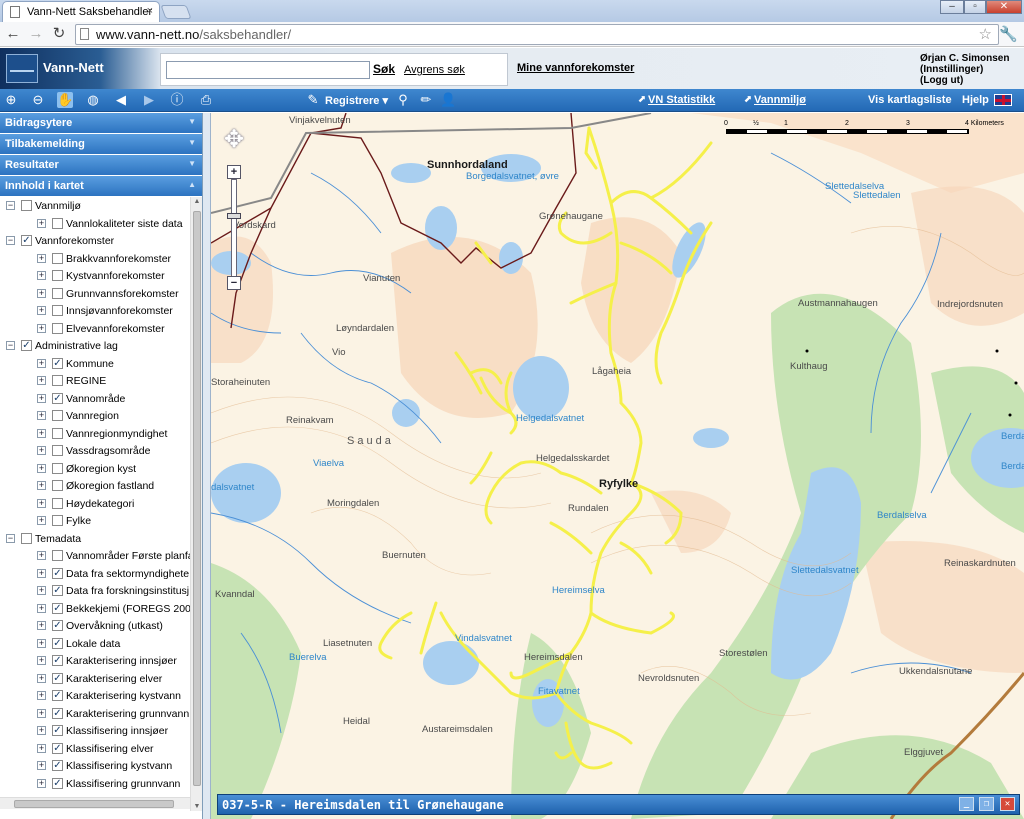 Image resolution: width=1024 pixels, height=819 pixels. Describe the element at coordinates (95, 766) in the screenshot. I see `layer-row: + ✓ Klassifisering kystvann` at that location.